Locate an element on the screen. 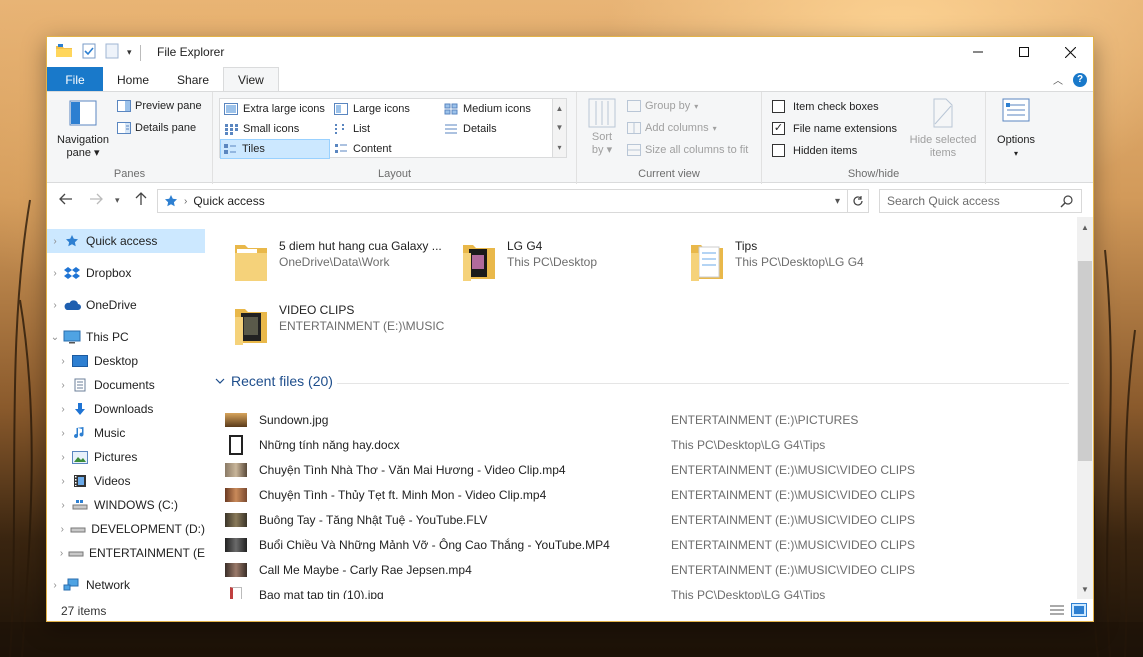 The image size is (1143, 657). layout-list: List is located at coordinates (386, 129).